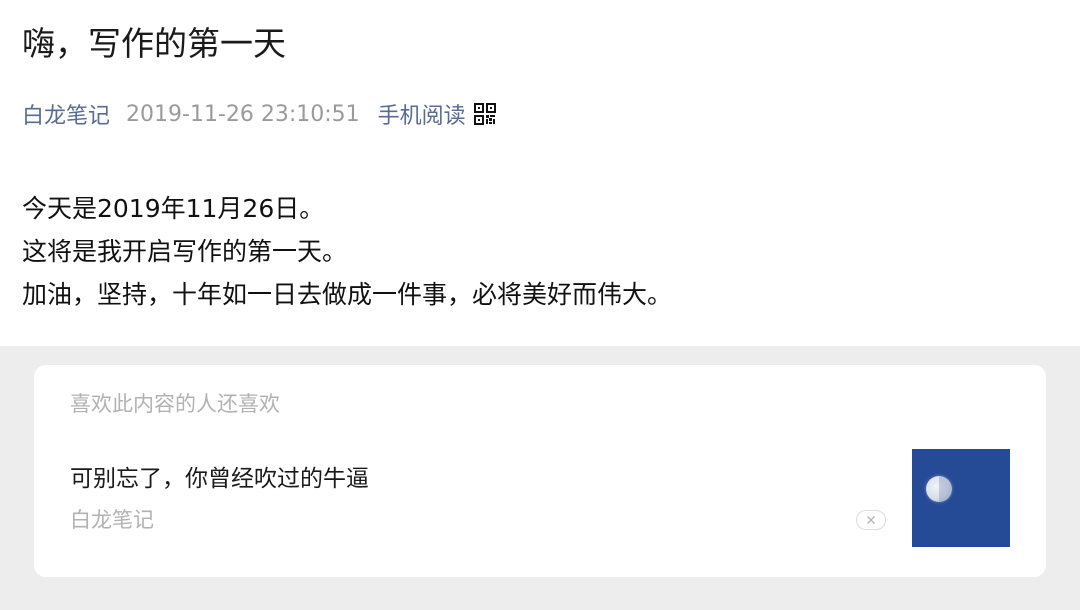 The image size is (1080, 610). What do you see at coordinates (422, 114) in the screenshot?
I see `mobile-read-link: 手机阅读` at bounding box center [422, 114].